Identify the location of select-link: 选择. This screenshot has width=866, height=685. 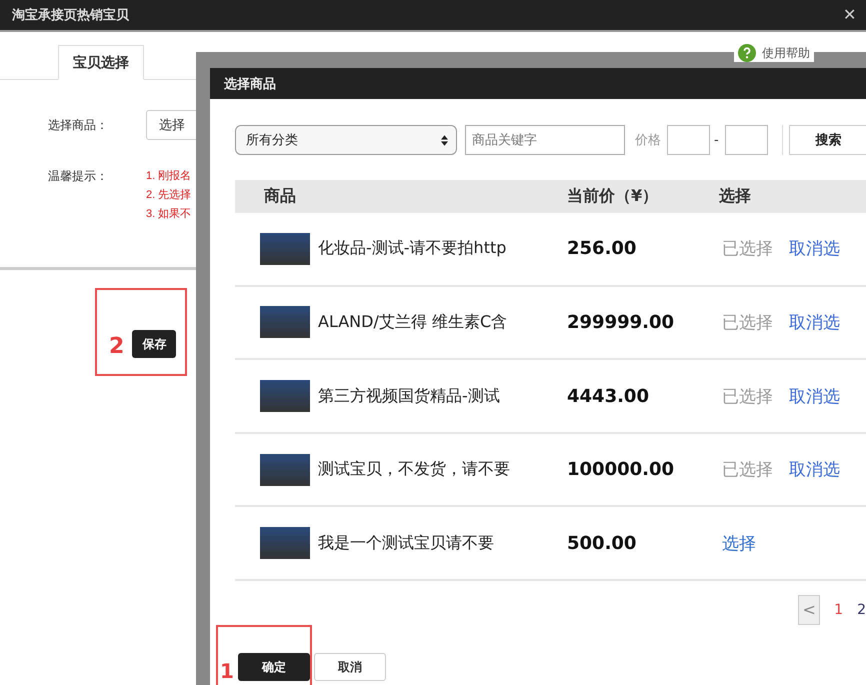
(739, 543).